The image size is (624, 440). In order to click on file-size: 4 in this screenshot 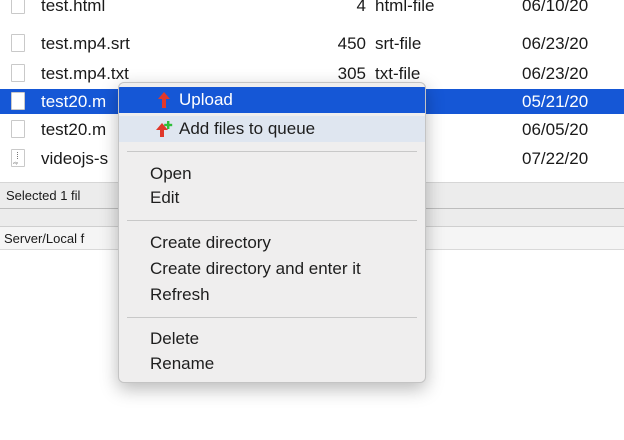, I will do `click(361, 7)`.